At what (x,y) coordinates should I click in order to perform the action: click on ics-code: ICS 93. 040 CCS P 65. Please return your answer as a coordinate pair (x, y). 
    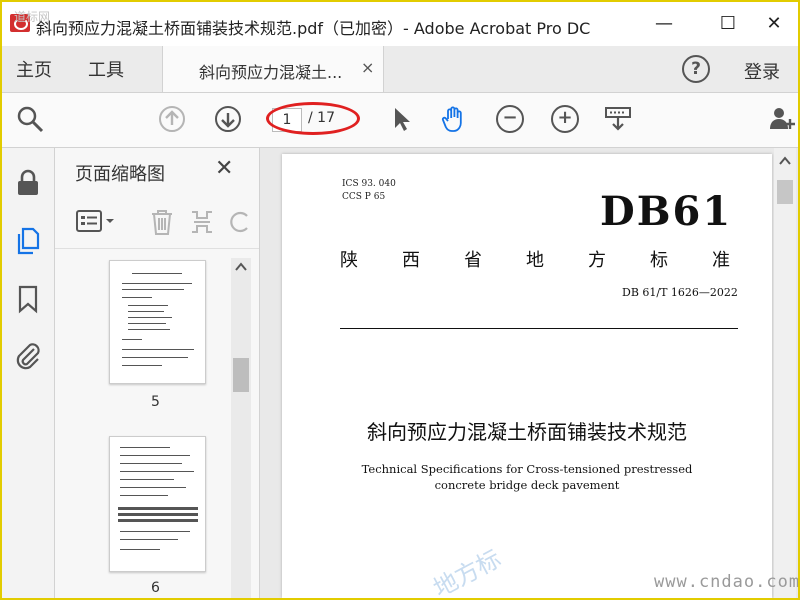
    Looking at the image, I should click on (369, 191).